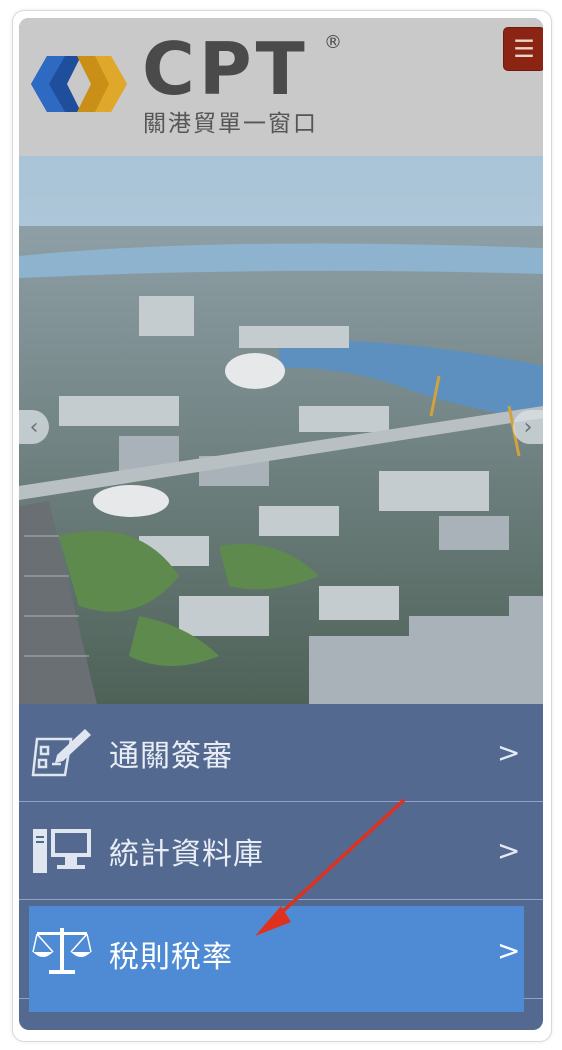 The height and width of the screenshot is (1050, 562). I want to click on carousel-next-button: ›, so click(528, 427).